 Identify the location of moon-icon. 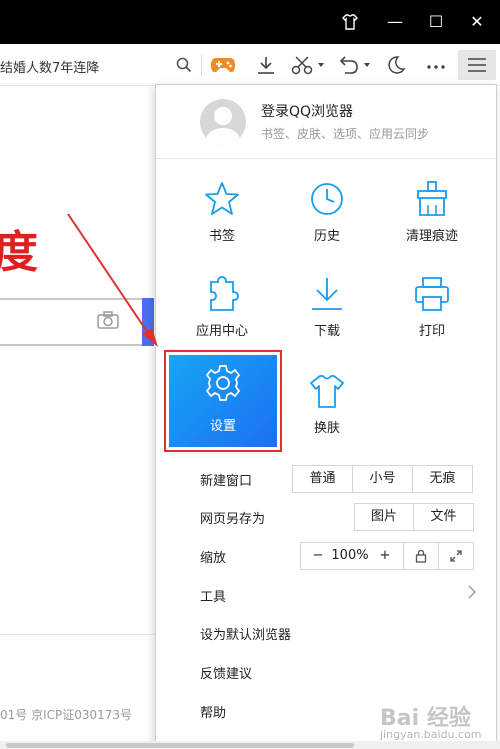
(396, 65).